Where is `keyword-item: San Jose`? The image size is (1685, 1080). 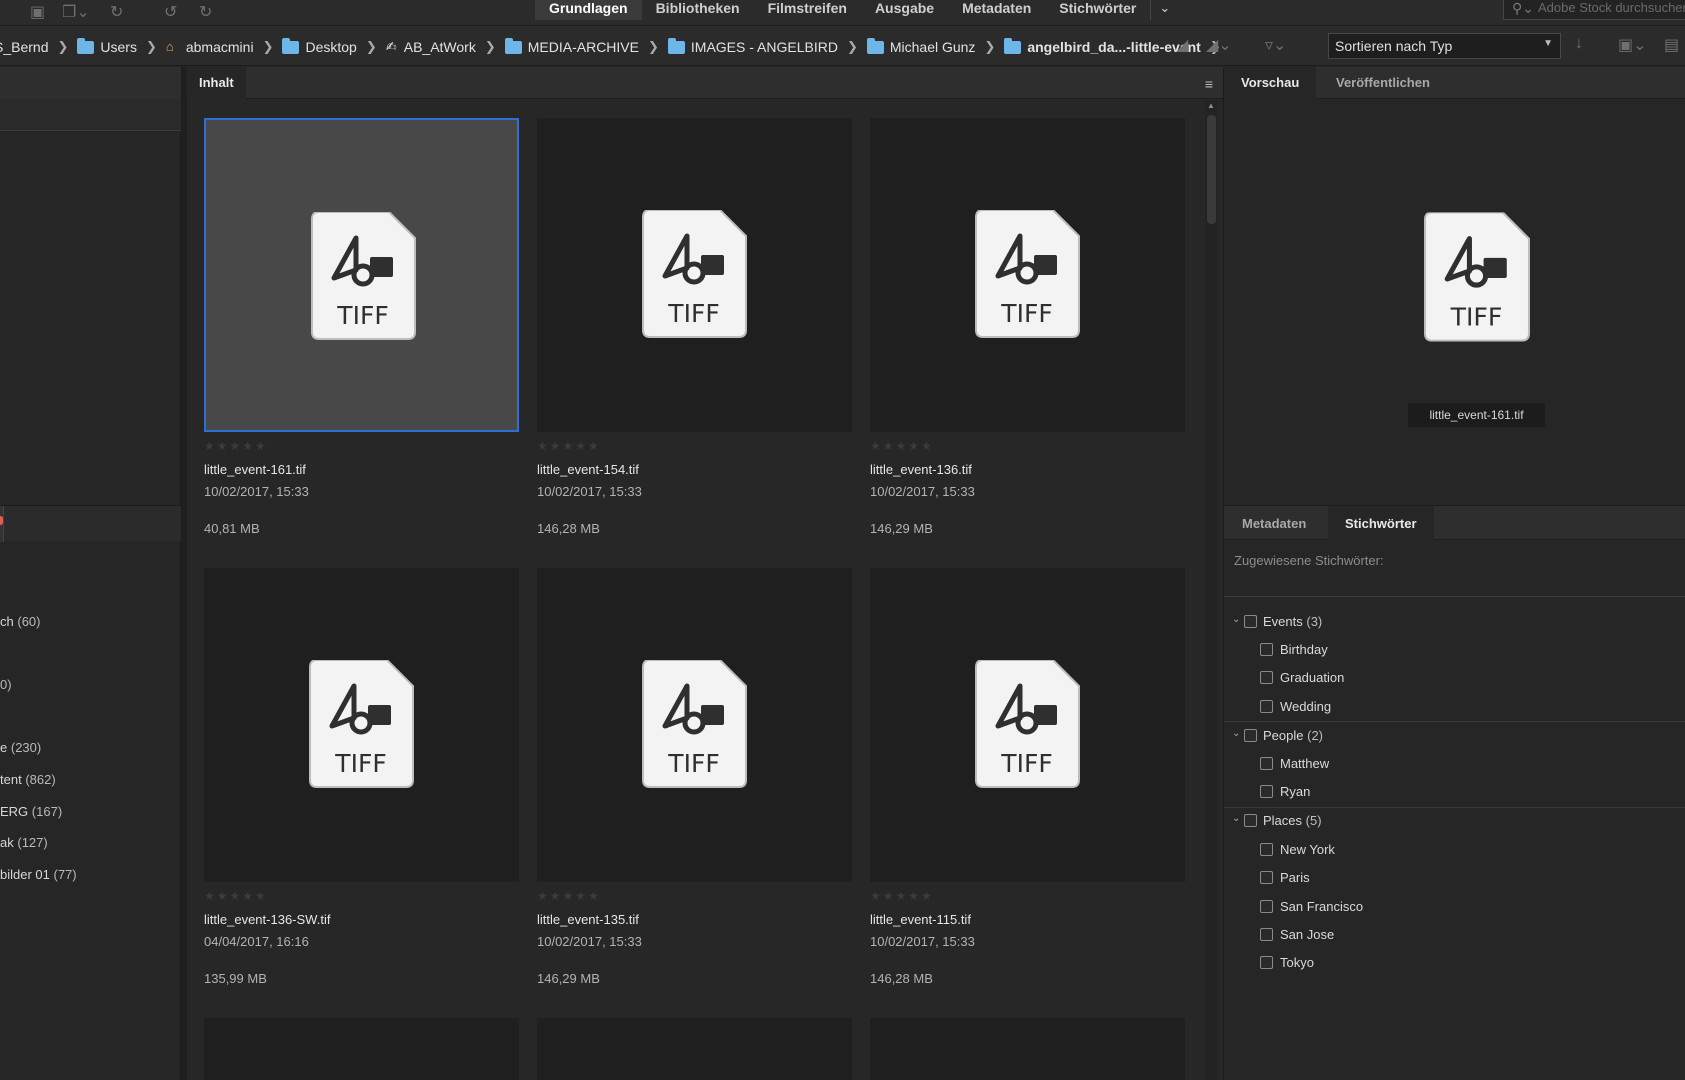 keyword-item: San Jose is located at coordinates (1454, 935).